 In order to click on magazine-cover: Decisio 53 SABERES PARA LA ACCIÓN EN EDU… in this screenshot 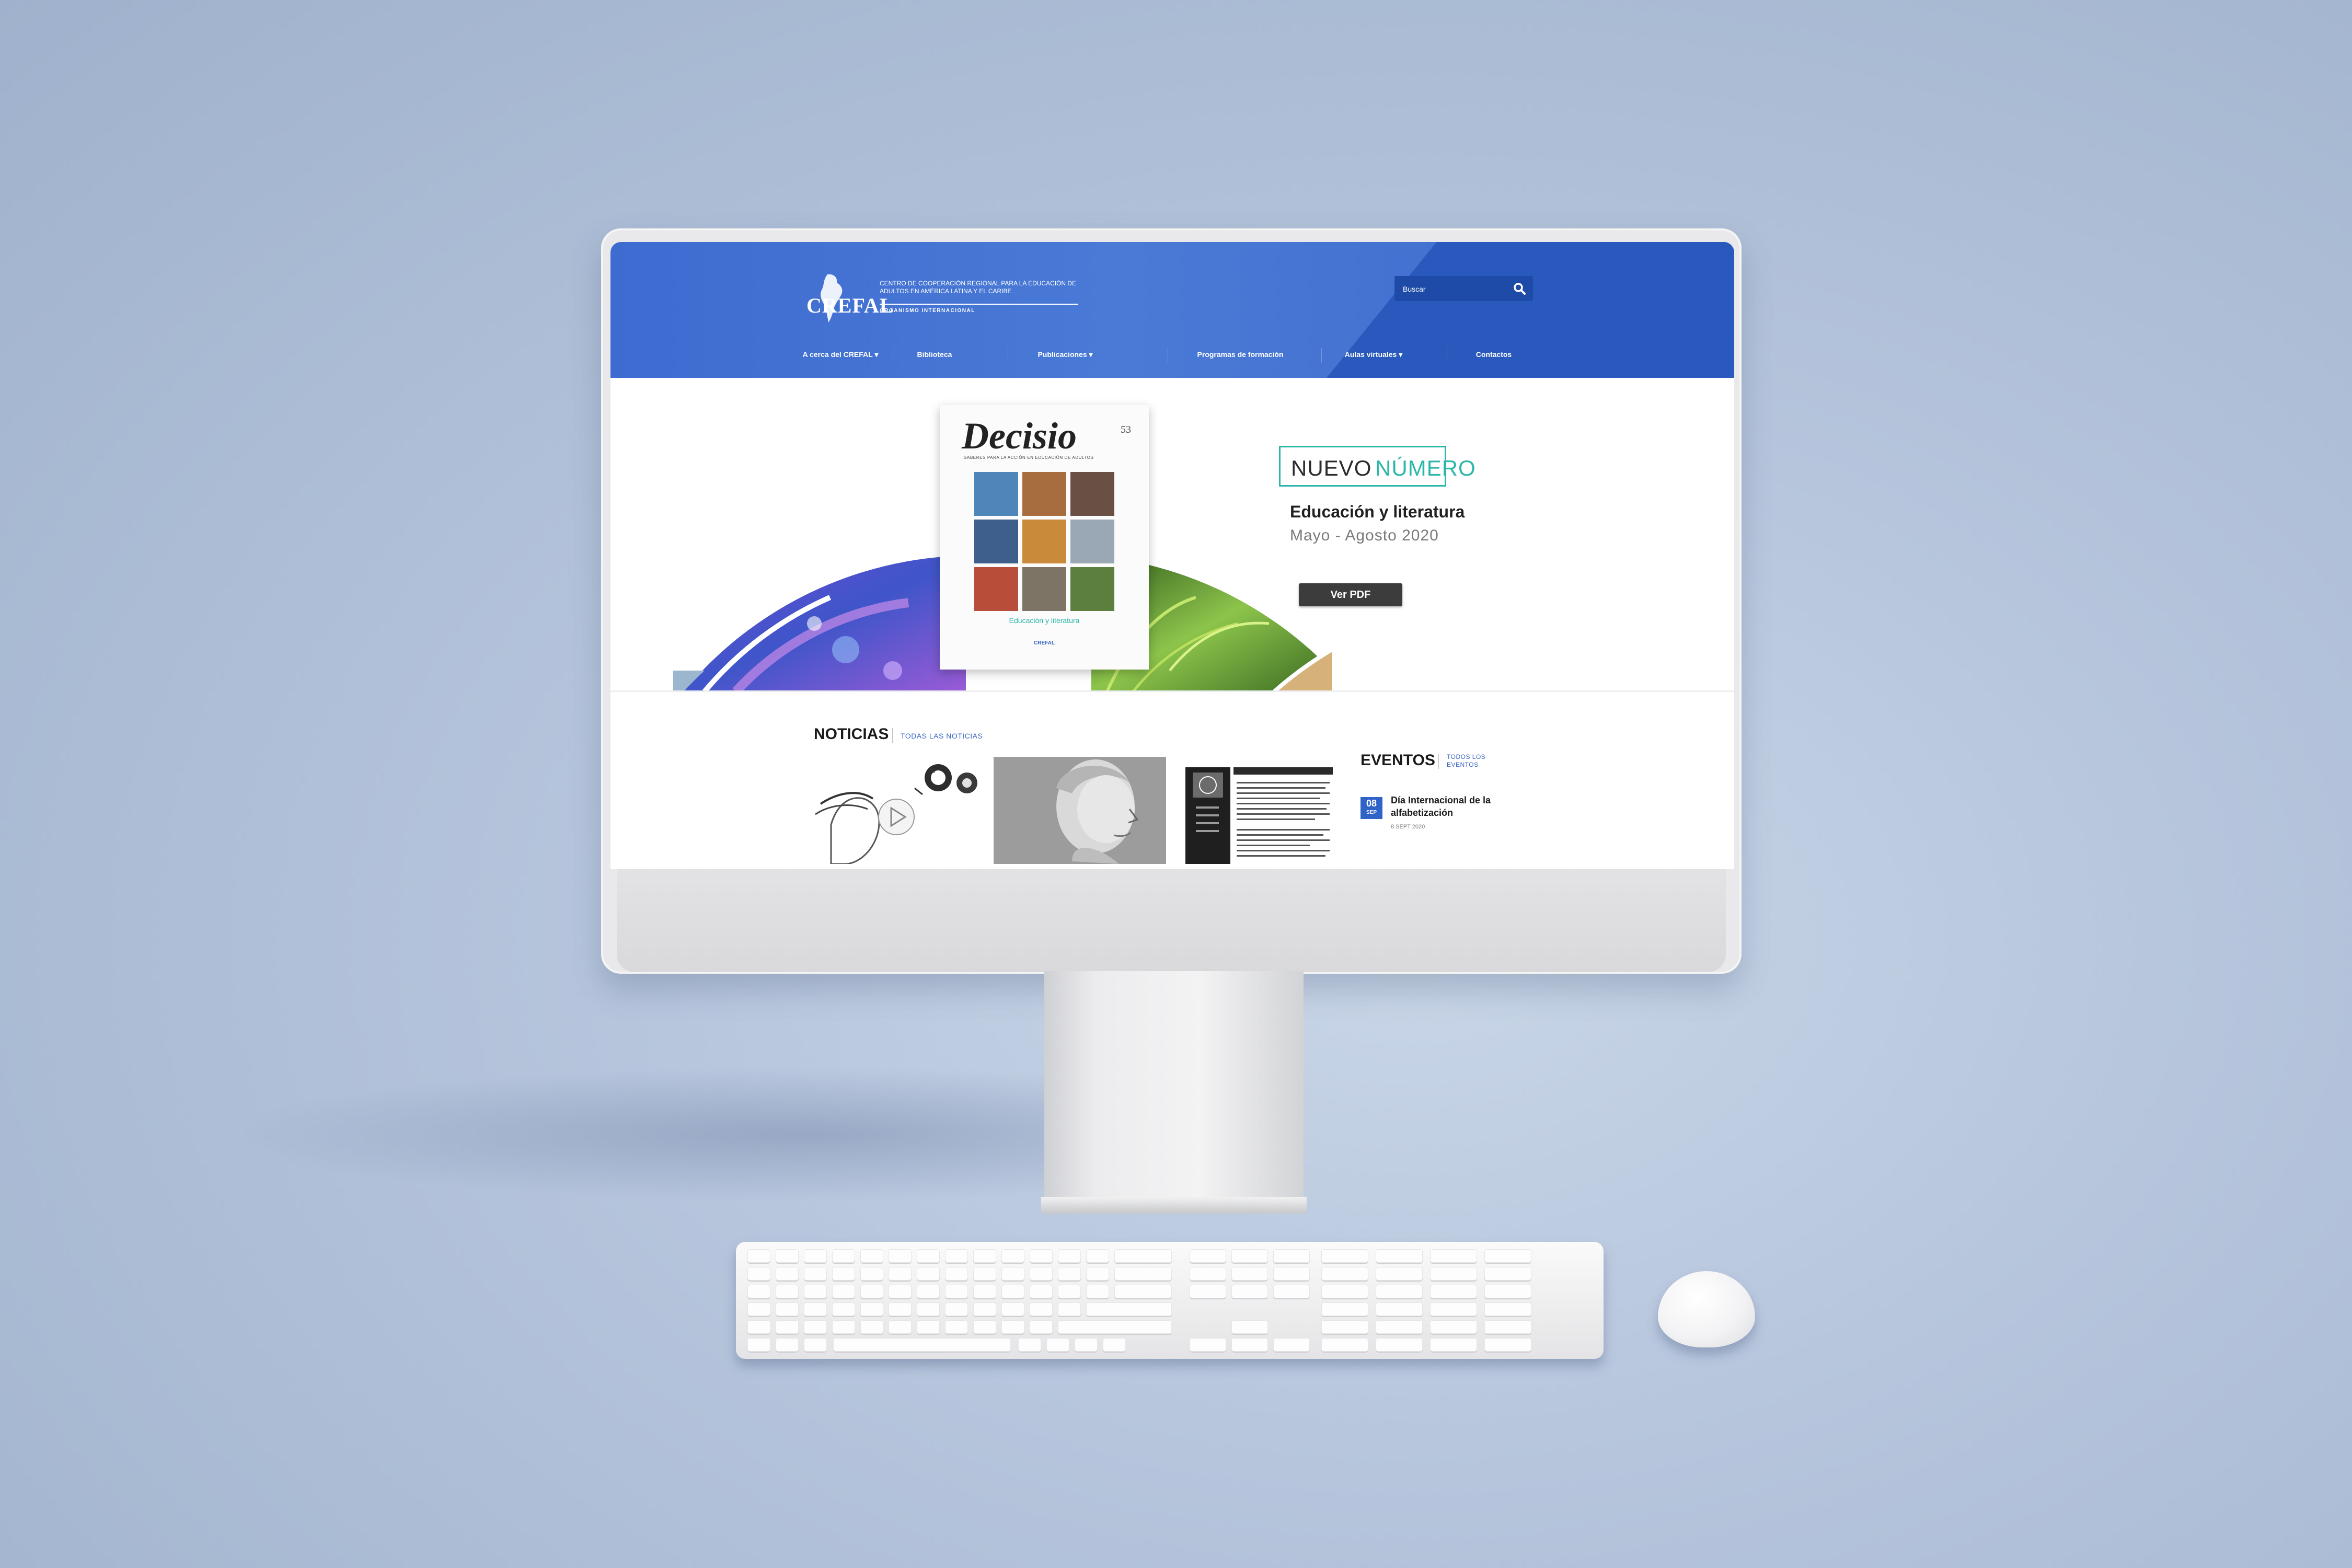, I will do `click(1044, 537)`.